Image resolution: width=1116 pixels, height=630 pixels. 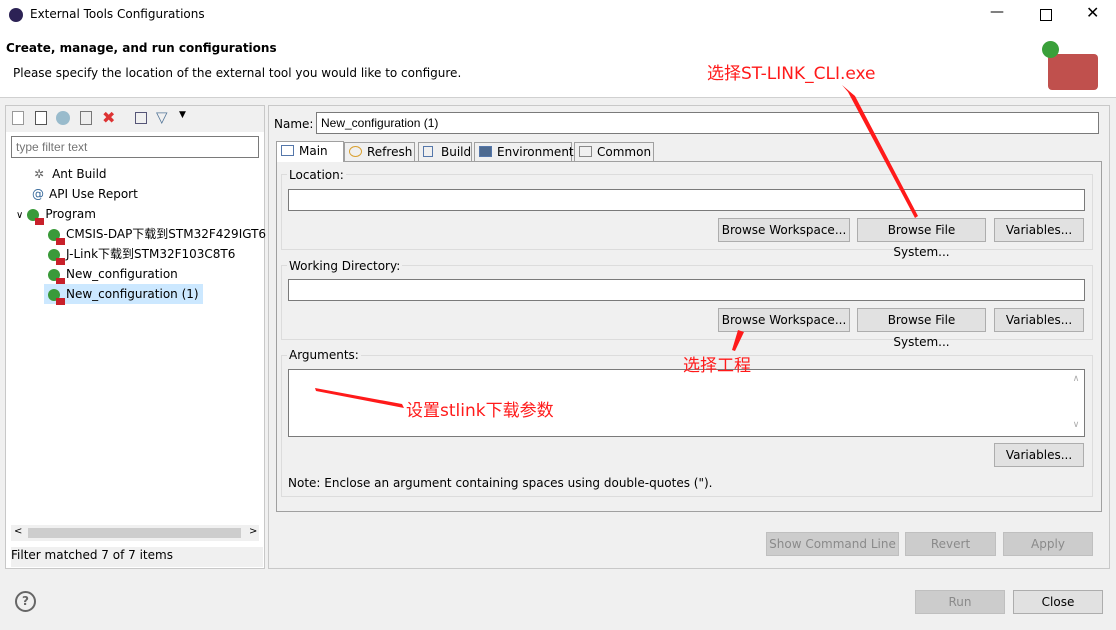 What do you see at coordinates (287, 150) in the screenshot?
I see `main-tab-icon` at bounding box center [287, 150].